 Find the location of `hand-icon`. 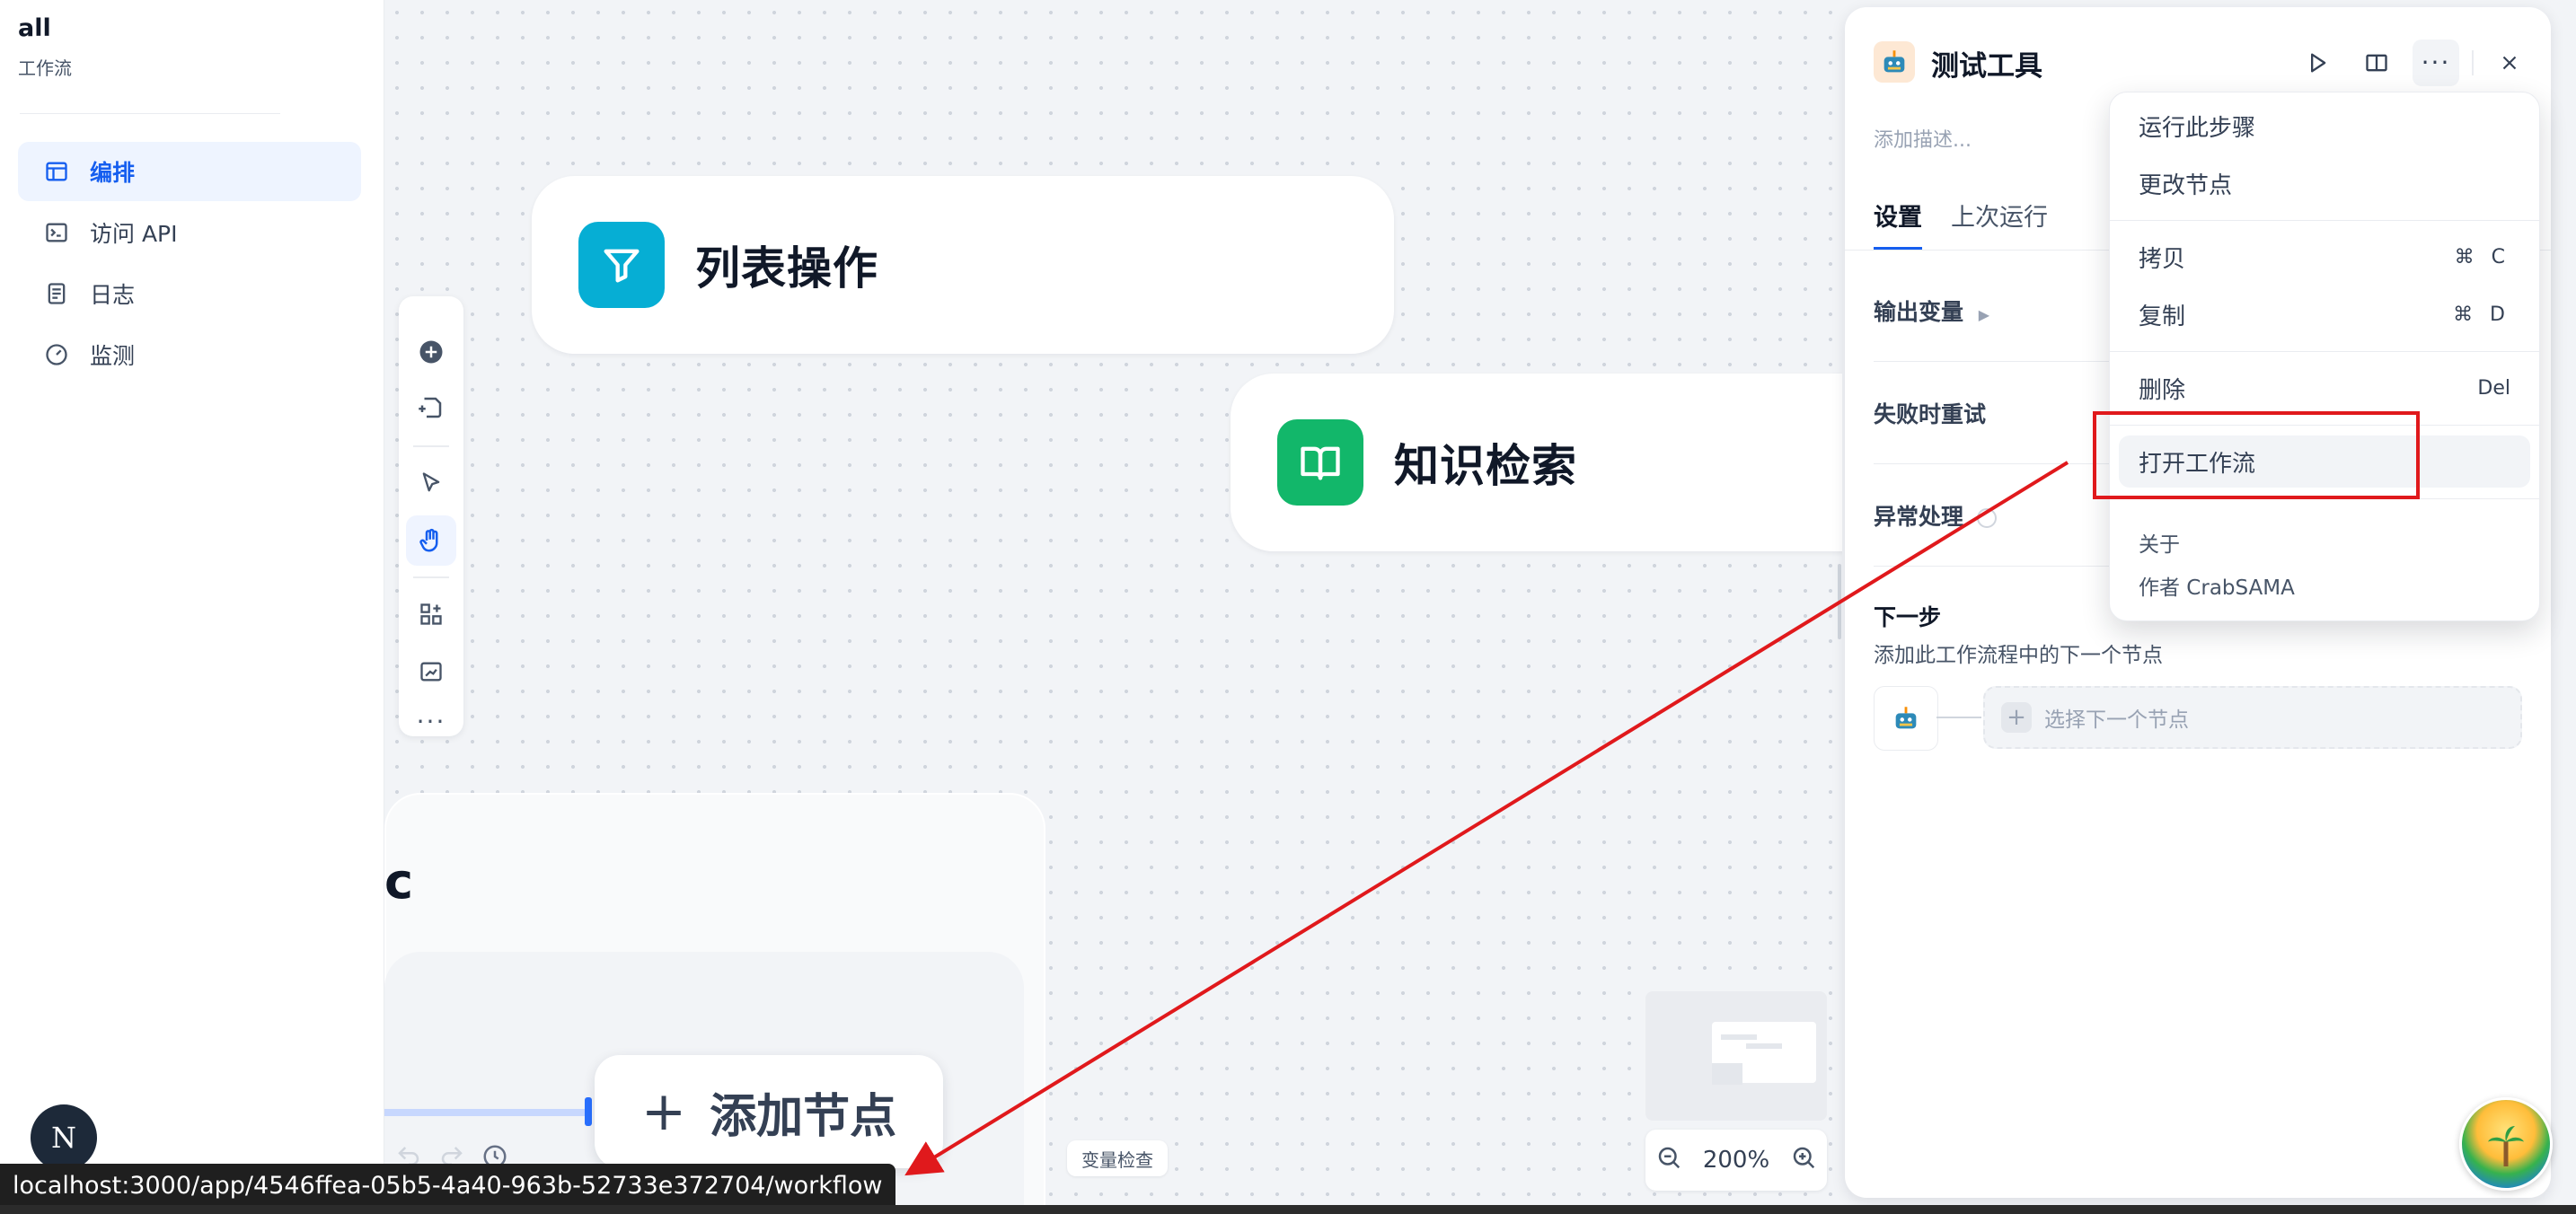

hand-icon is located at coordinates (431, 540).